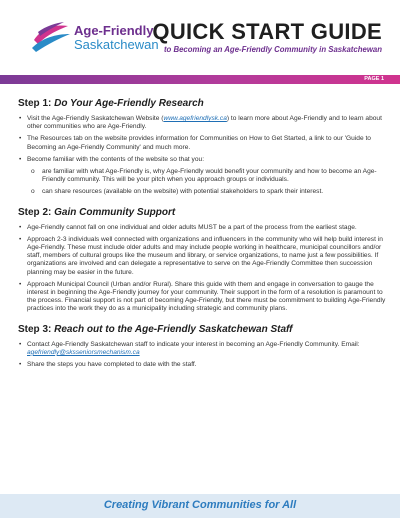  Describe the element at coordinates (36, 329) in the screenshot. I see `step-3-prefix: Step 3:` at that location.